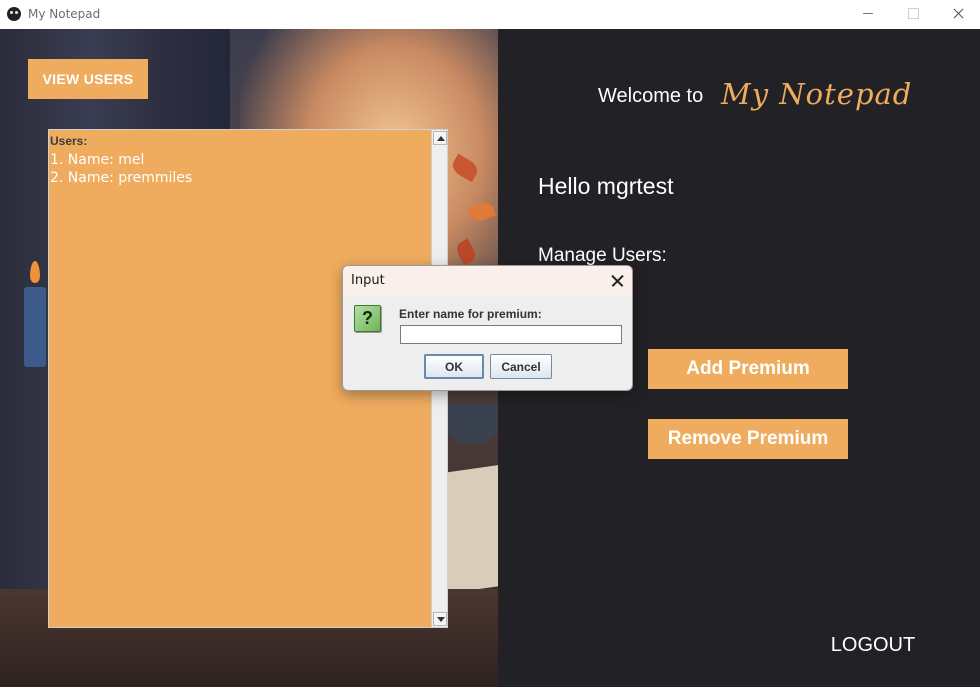  What do you see at coordinates (490, 14) in the screenshot?
I see `window-titlebar: My Notepad` at bounding box center [490, 14].